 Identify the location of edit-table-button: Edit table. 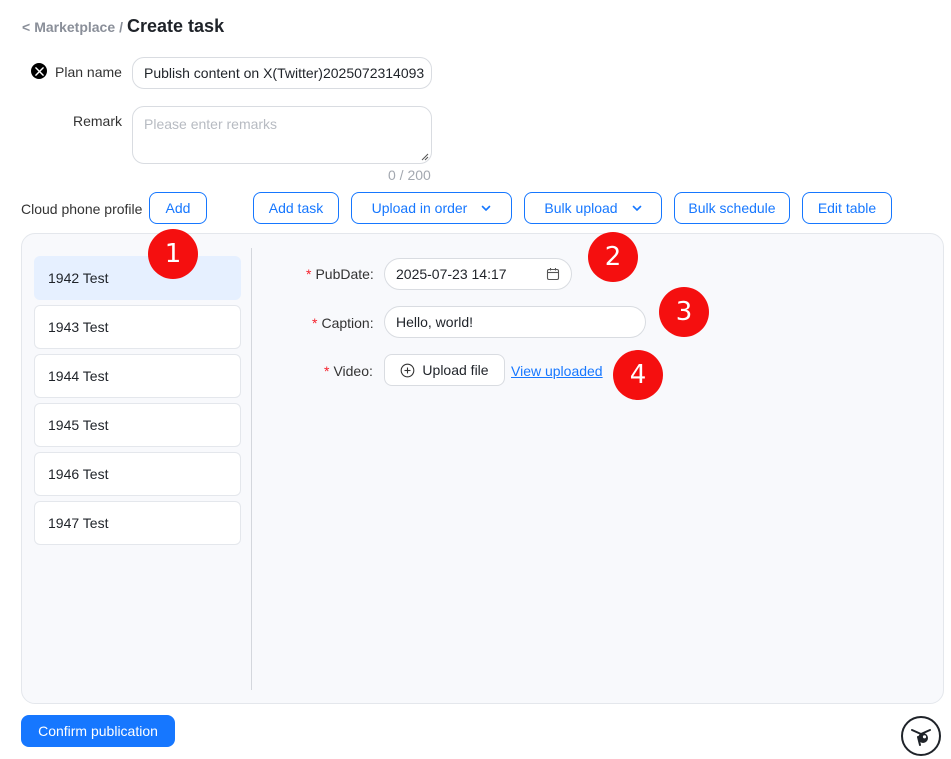
(847, 208).